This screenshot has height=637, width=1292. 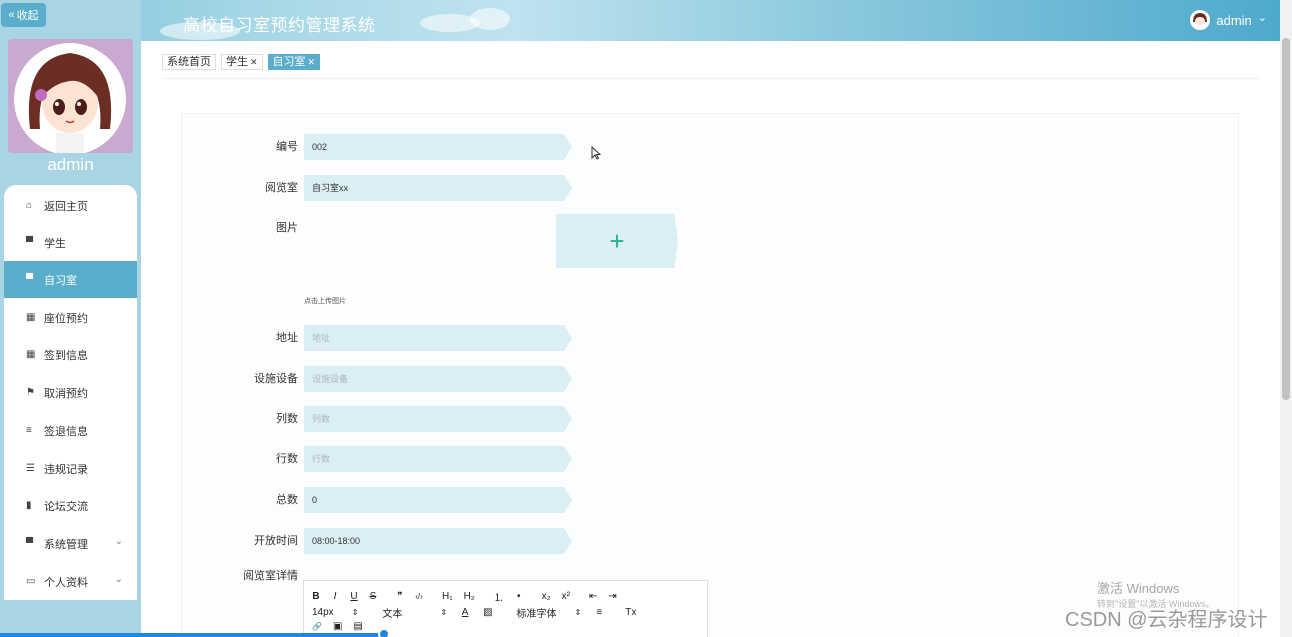 I want to click on font-family-select: 标准字体 ⇕, so click(x=549, y=612).